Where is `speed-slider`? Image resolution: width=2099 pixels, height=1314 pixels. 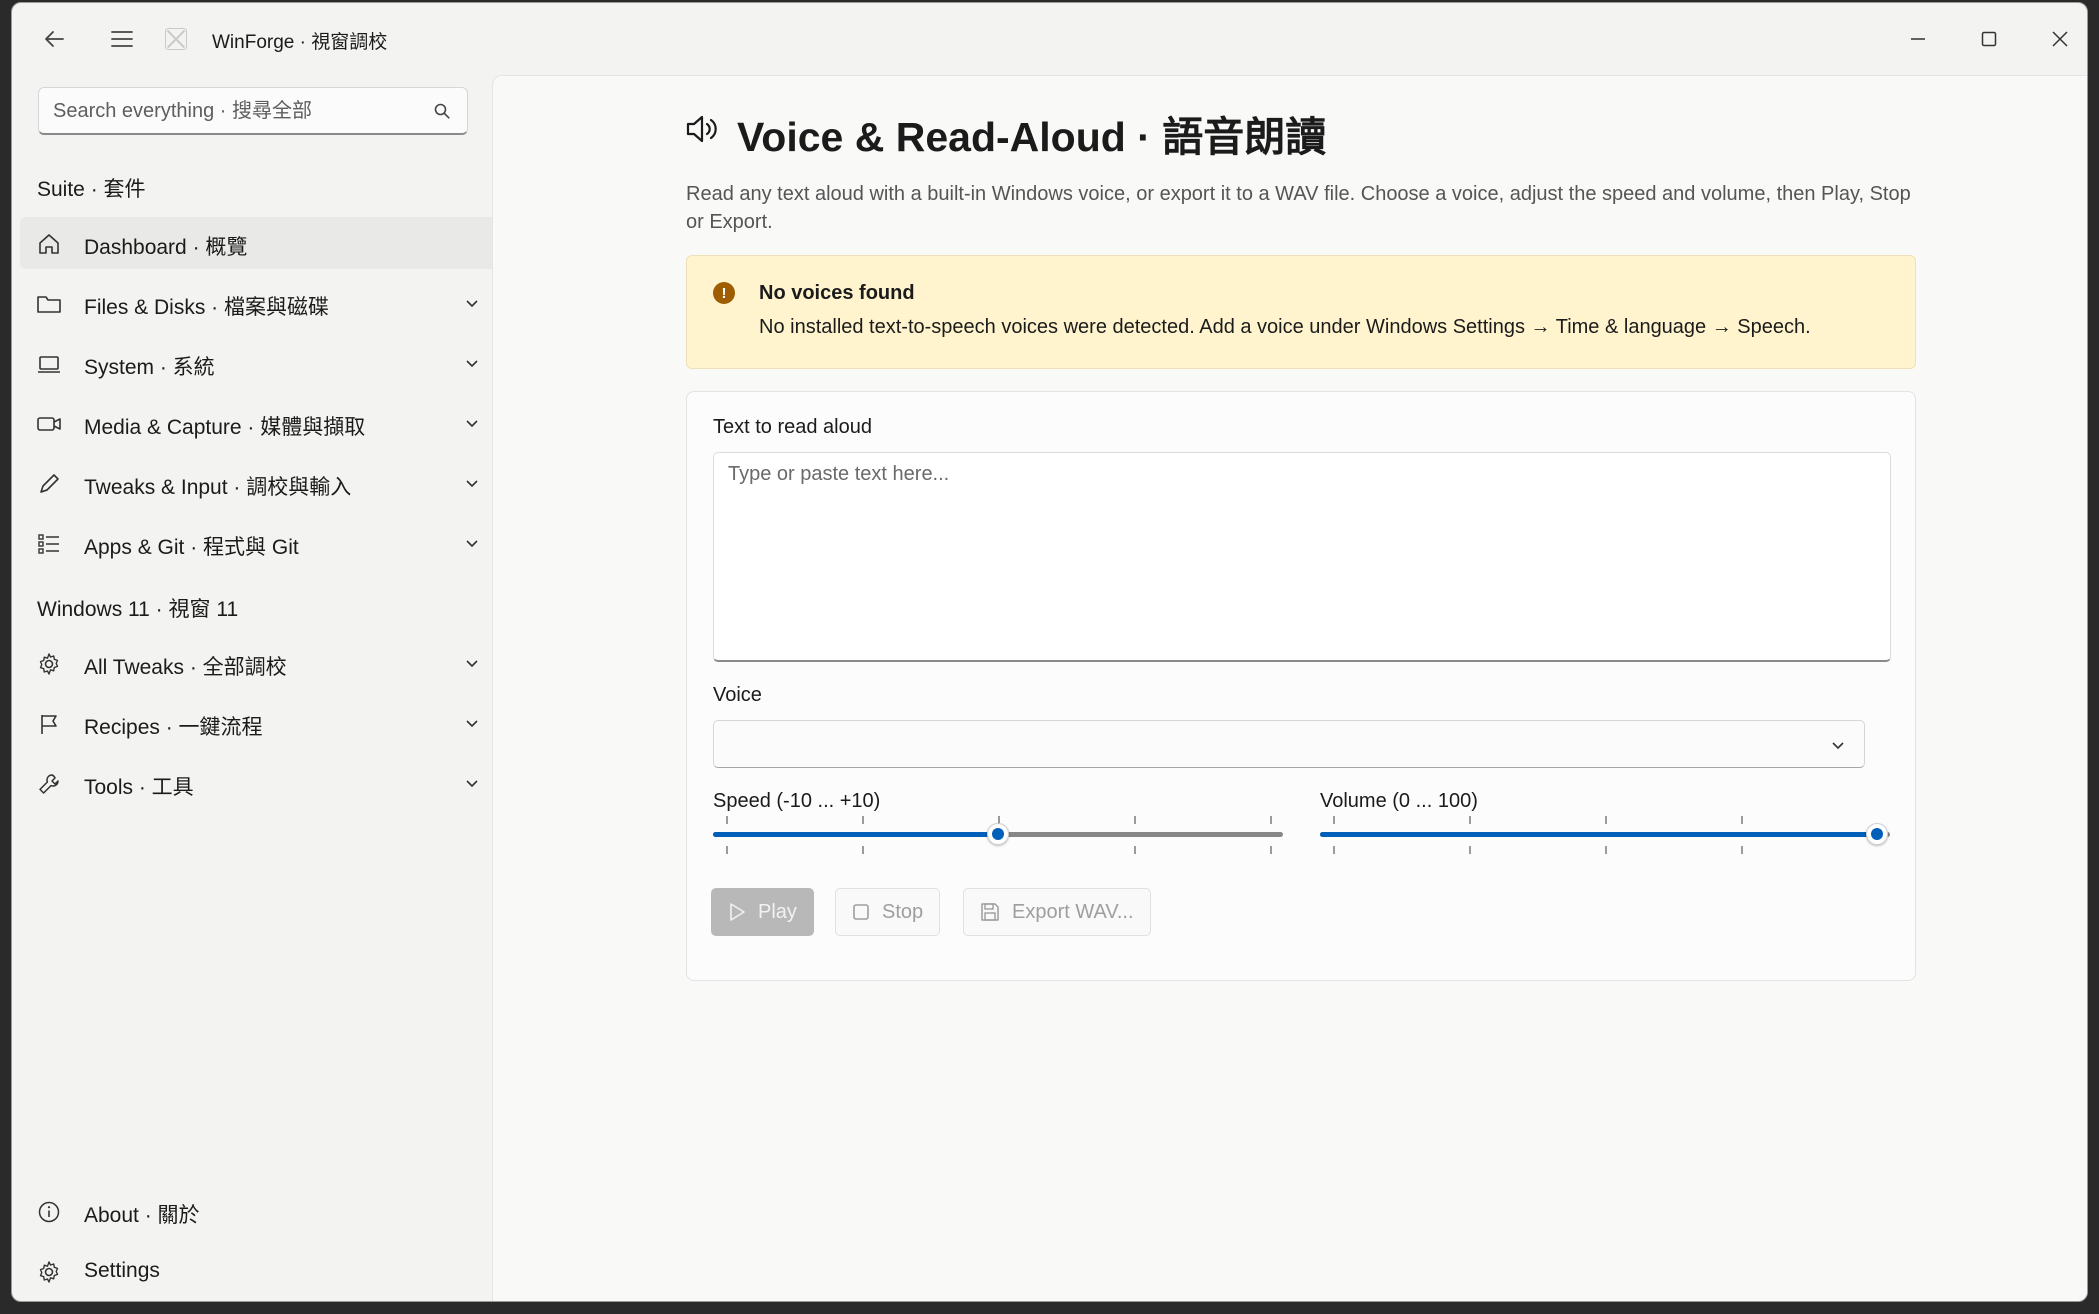
speed-slider is located at coordinates (998, 834).